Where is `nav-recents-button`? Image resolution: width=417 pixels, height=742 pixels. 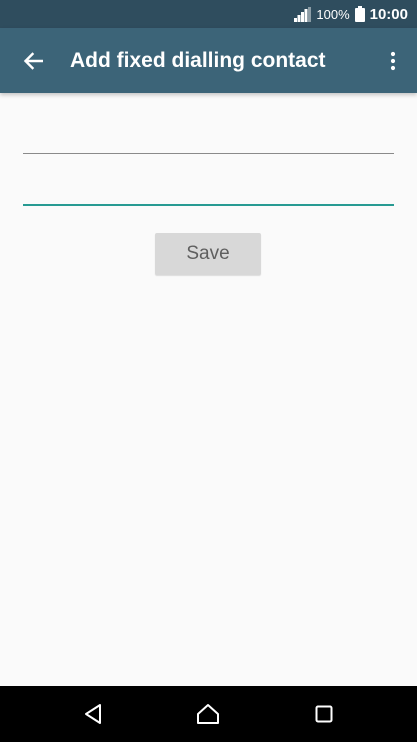 nav-recents-button is located at coordinates (324, 714).